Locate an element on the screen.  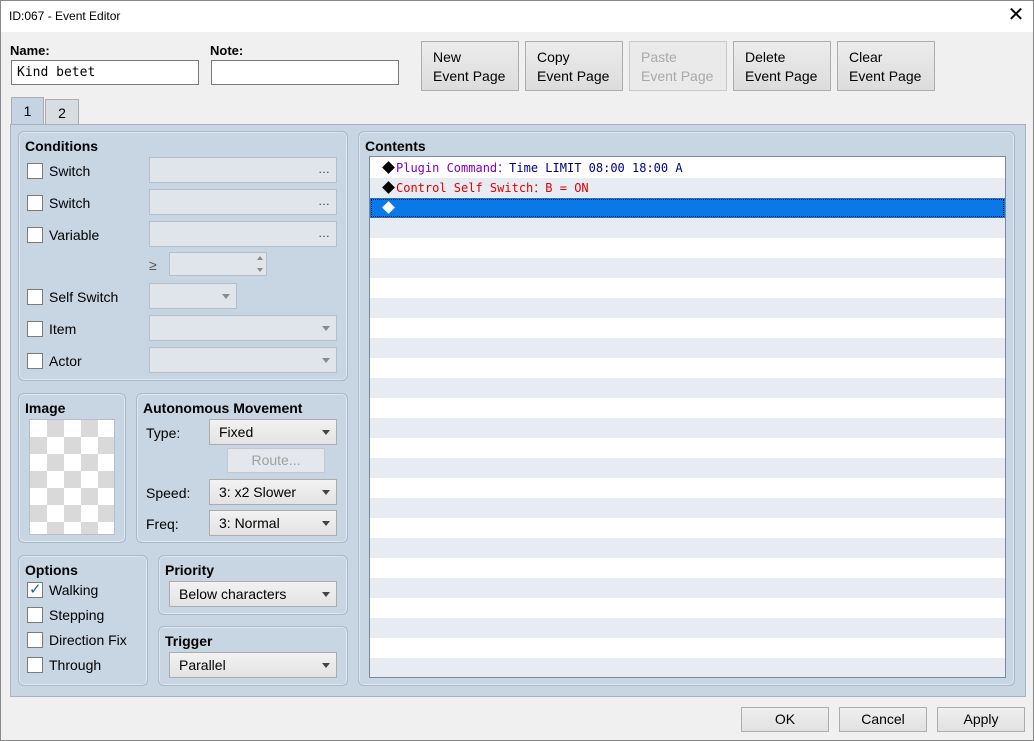
movement-type-dropdown: Fixed is located at coordinates (273, 432).